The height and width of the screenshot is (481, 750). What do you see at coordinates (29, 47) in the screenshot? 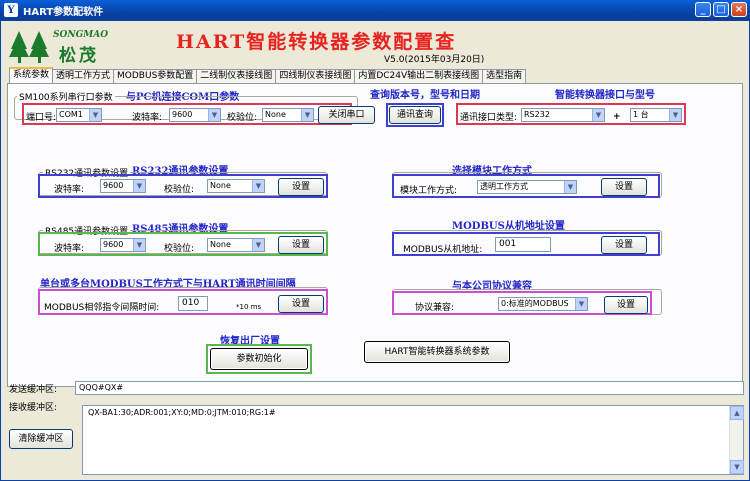
I see `trees-logo-icon` at bounding box center [29, 47].